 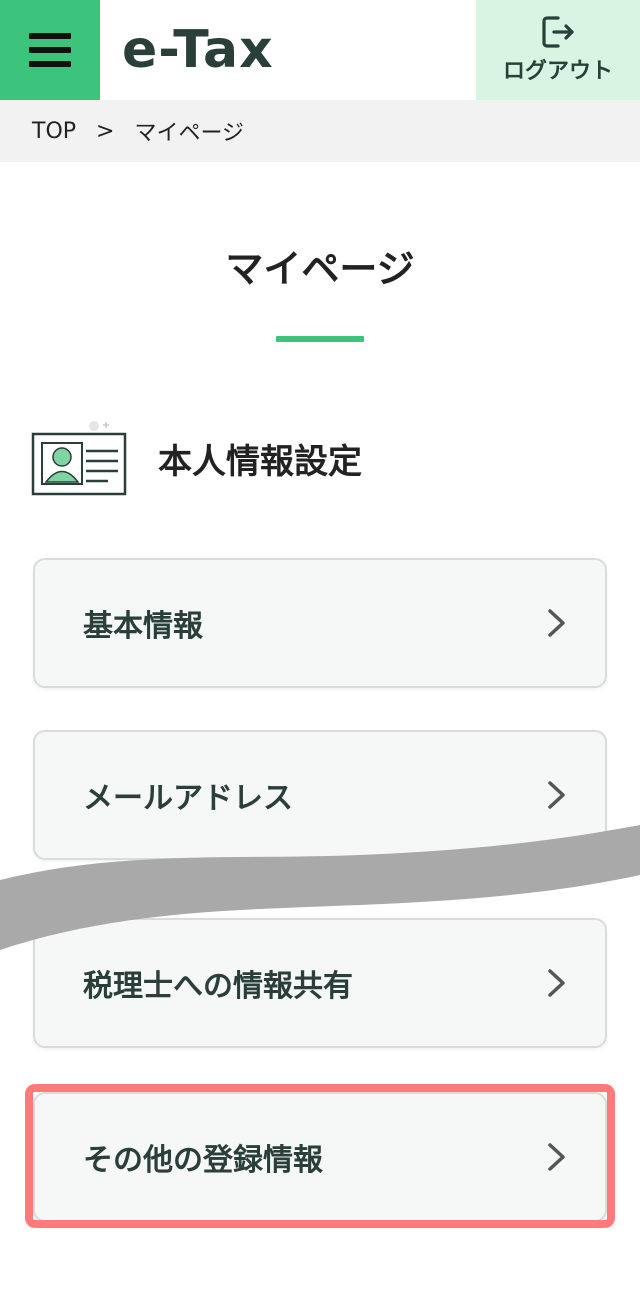 I want to click on omission-wave-band, so click(x=320, y=887).